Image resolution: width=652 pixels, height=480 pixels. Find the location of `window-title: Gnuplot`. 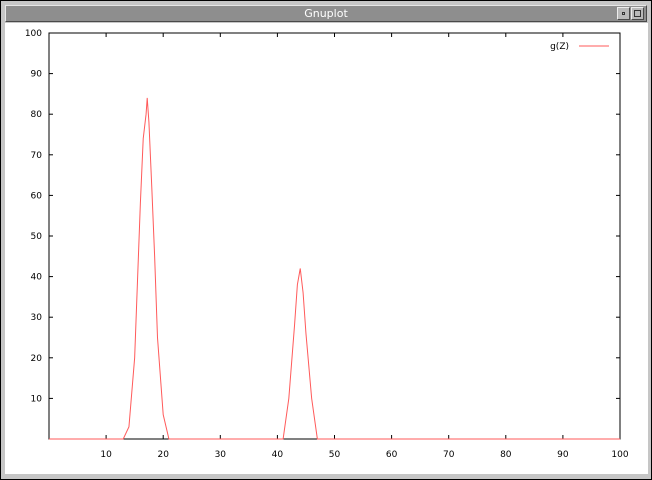

window-title: Gnuplot is located at coordinates (326, 13).